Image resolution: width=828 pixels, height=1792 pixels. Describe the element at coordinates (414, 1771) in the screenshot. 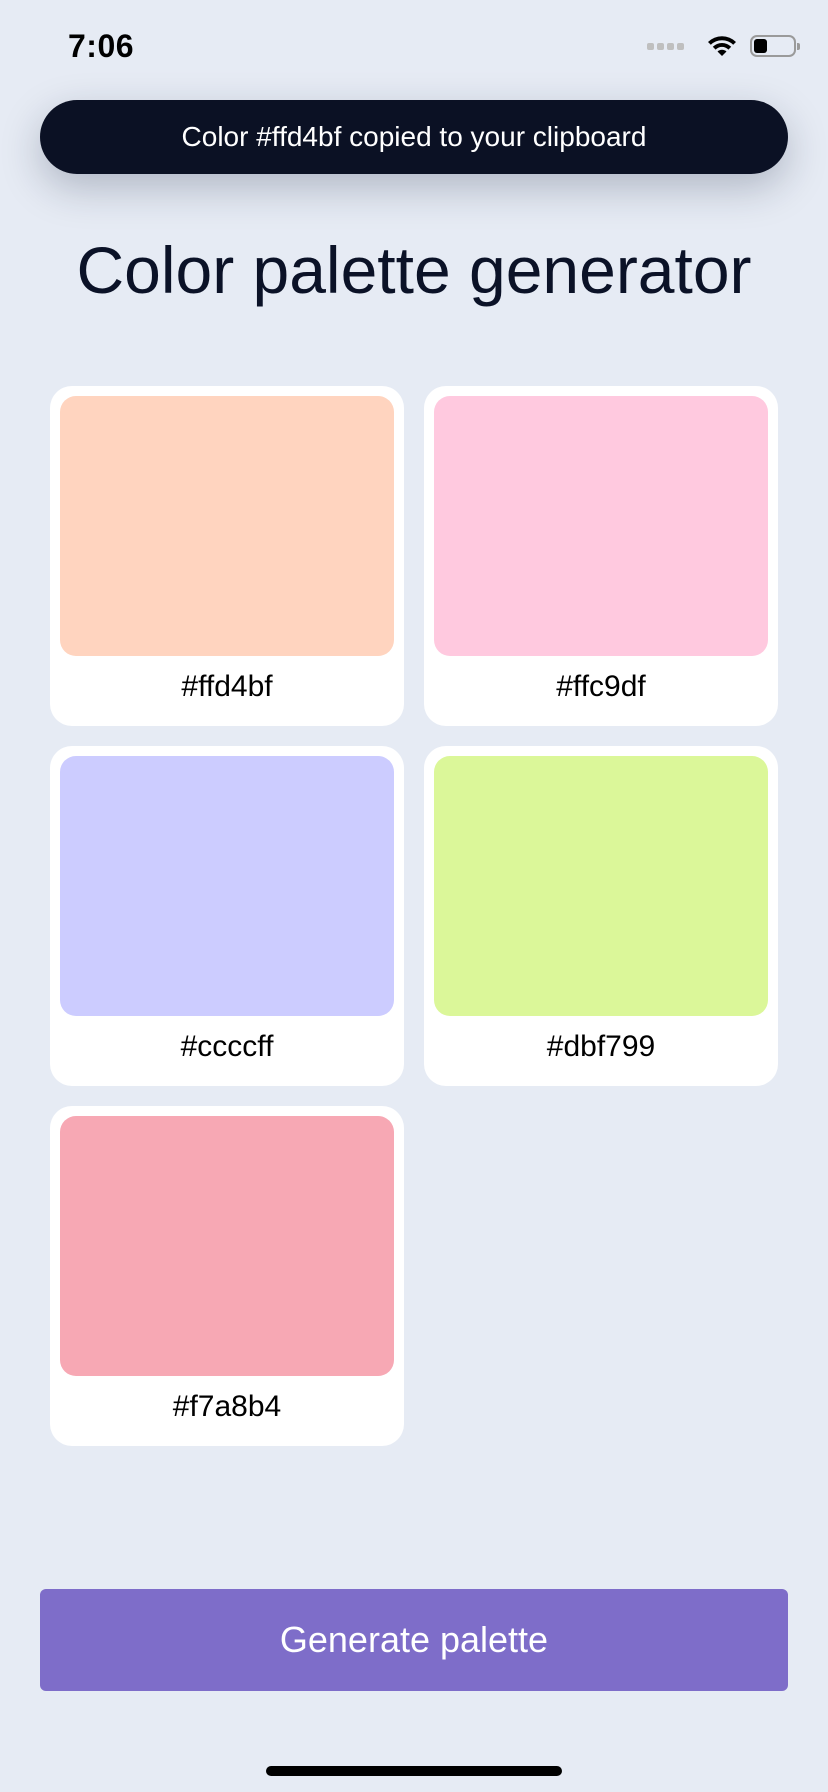

I see `home-indicator` at that location.